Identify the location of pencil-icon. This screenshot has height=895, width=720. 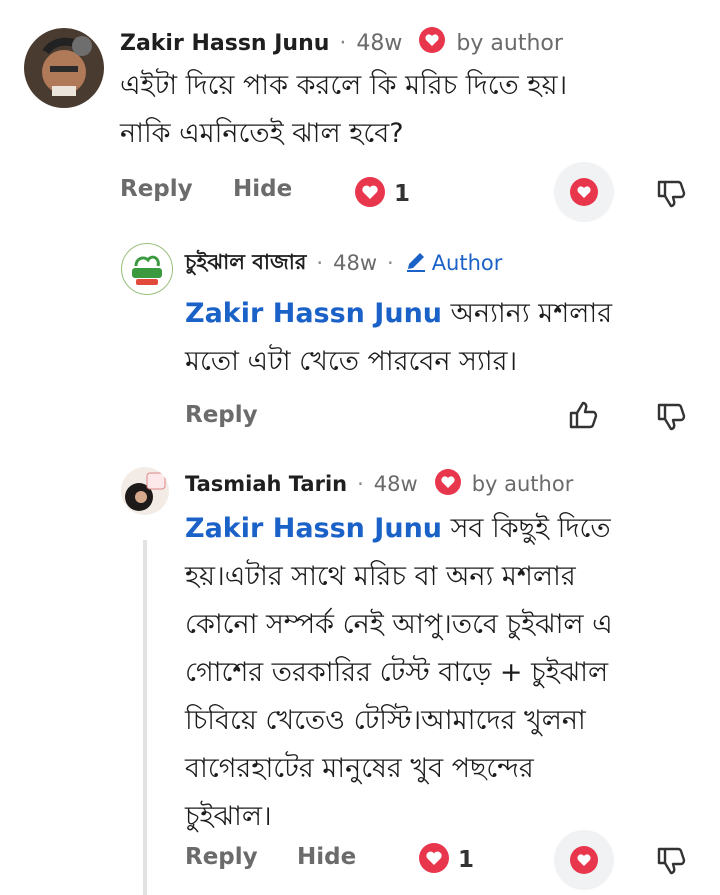
(416, 263).